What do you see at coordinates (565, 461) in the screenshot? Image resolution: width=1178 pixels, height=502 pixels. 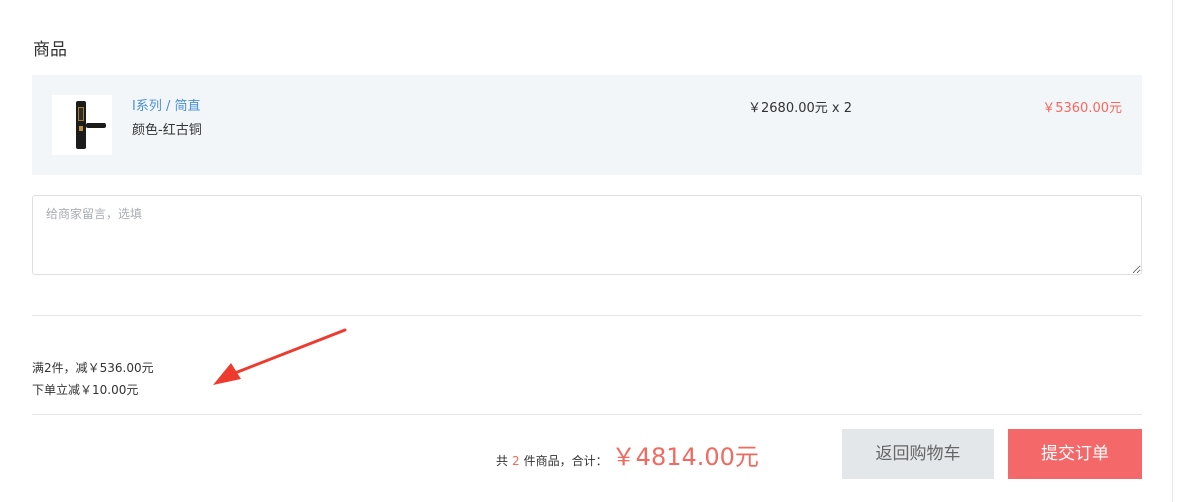 I see `summary-suffix: 件商品，合计：` at bounding box center [565, 461].